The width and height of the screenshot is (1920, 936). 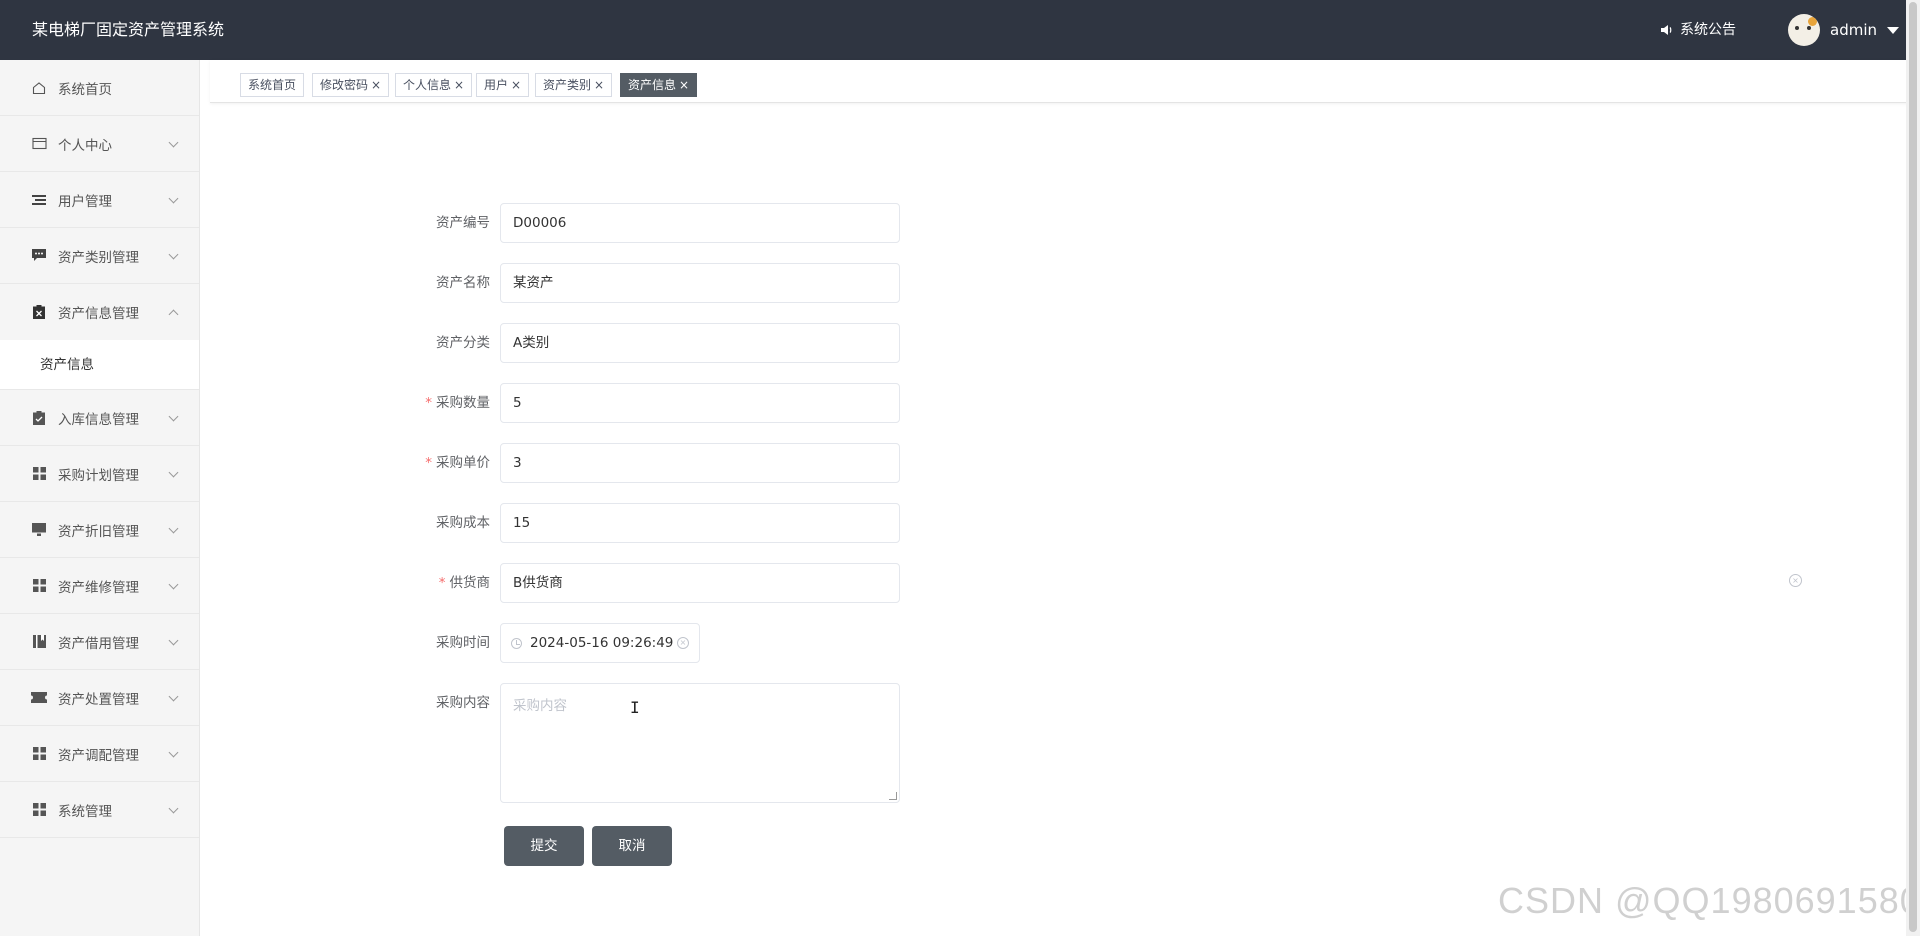 I want to click on scrollbar, so click(x=1913, y=468).